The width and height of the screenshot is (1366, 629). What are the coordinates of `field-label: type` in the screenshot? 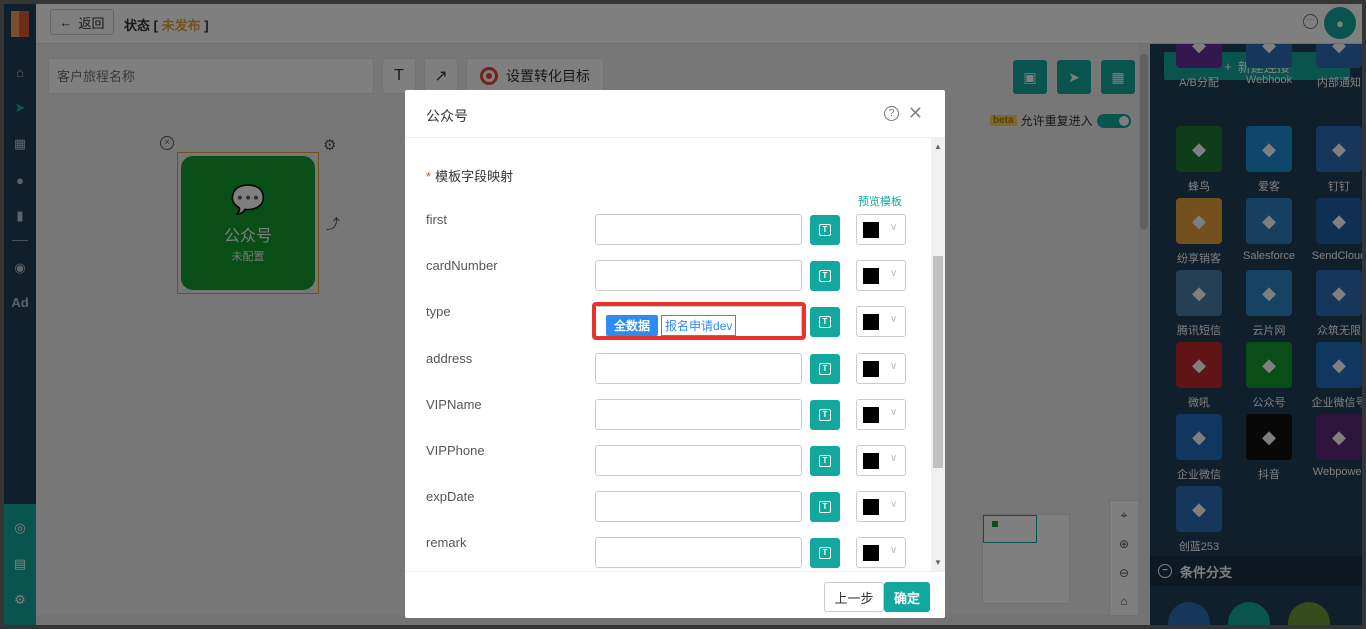 It's located at (438, 311).